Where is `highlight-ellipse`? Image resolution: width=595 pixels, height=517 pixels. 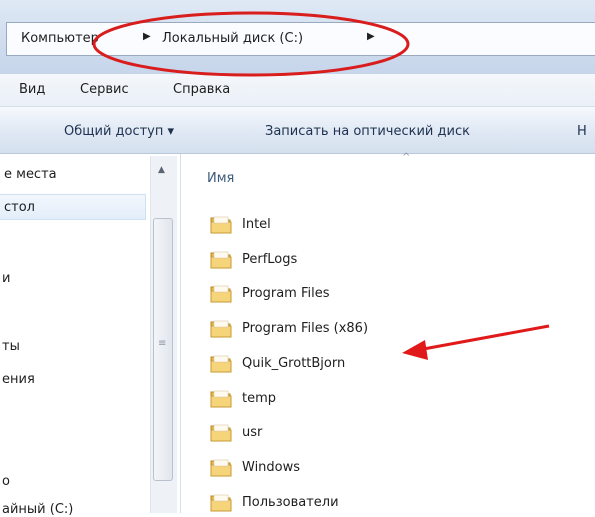 highlight-ellipse is located at coordinates (251, 44).